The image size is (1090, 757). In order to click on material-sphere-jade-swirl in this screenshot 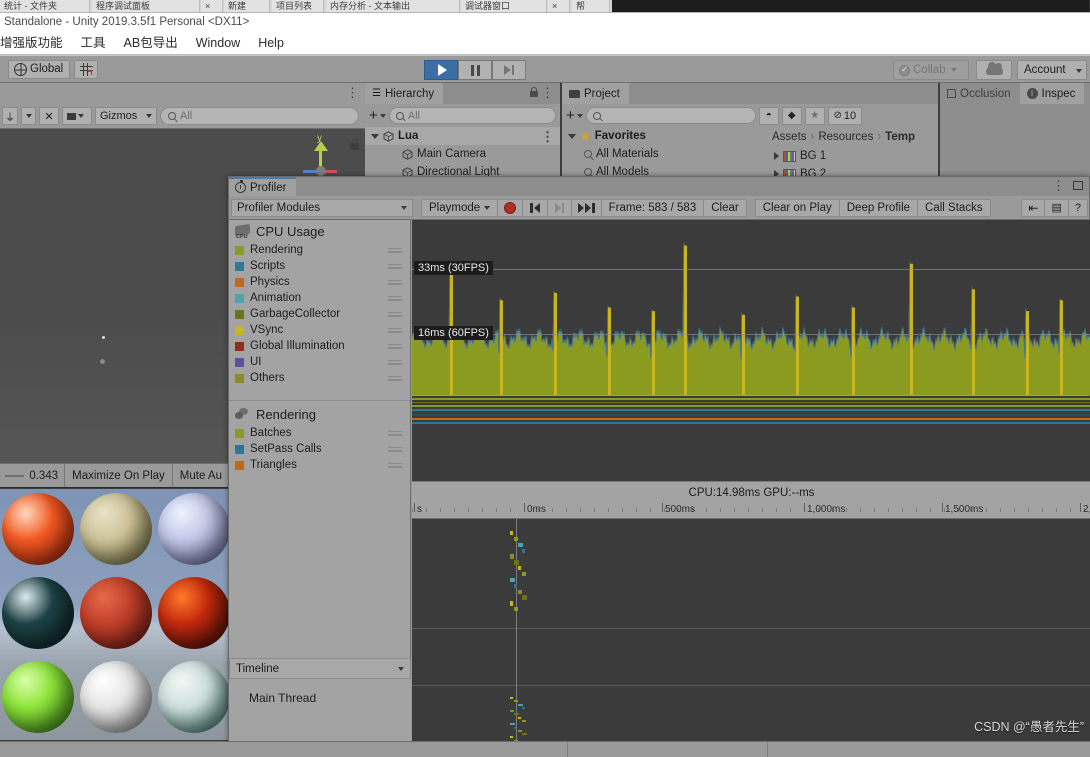, I will do `click(193, 697)`.